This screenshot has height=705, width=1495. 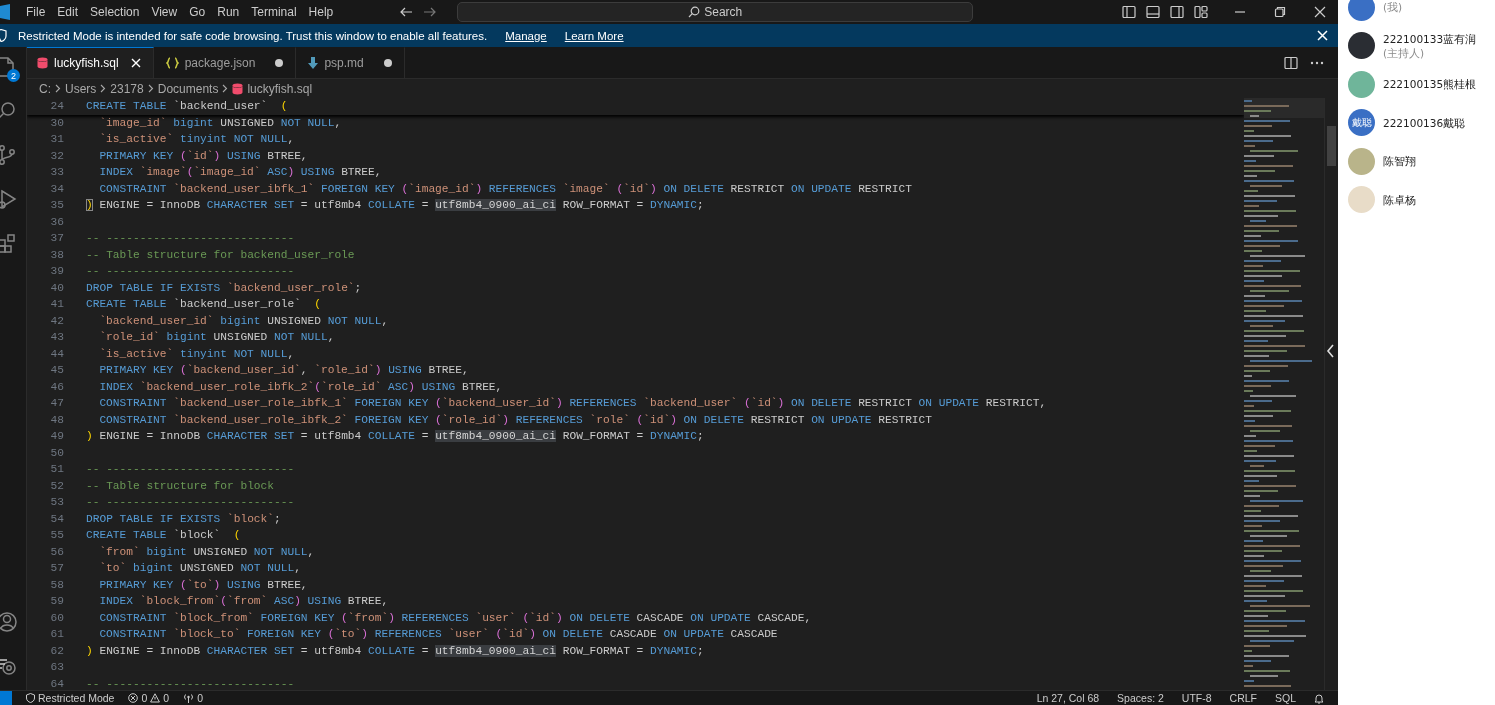 I want to click on code-line: `is_active` tinyint NOT NULL,, so click(x=197, y=139).